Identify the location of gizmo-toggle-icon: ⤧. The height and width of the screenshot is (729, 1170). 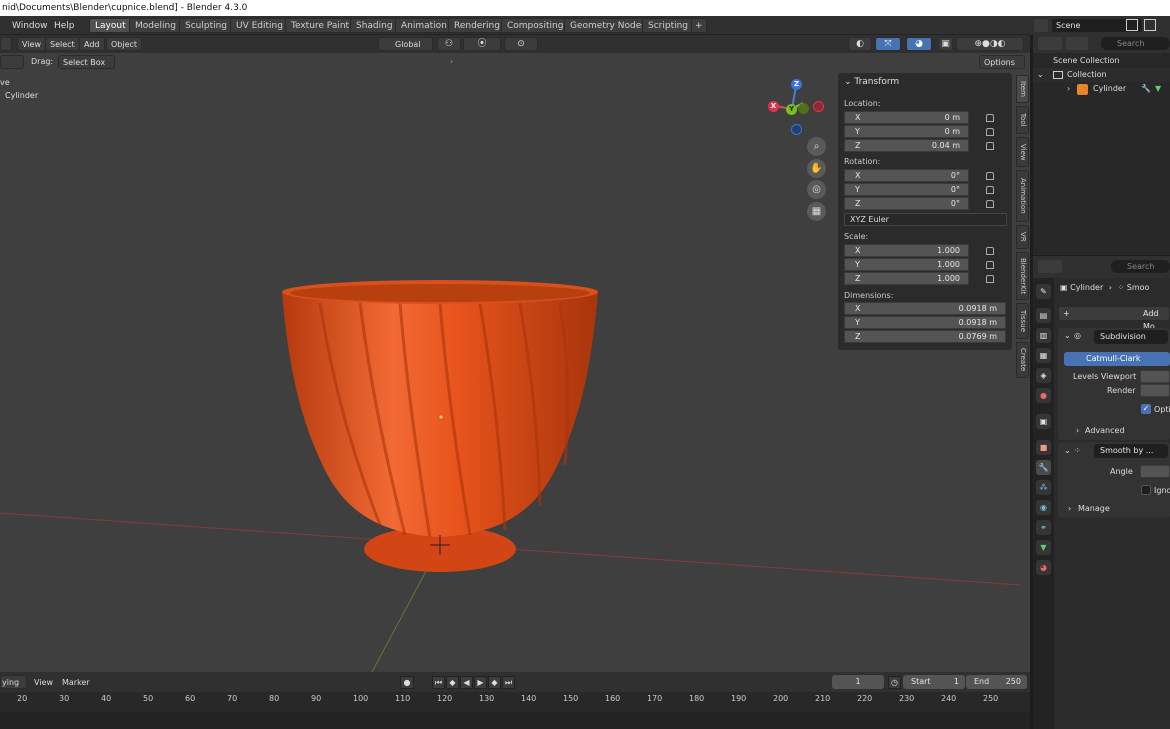
(888, 44).